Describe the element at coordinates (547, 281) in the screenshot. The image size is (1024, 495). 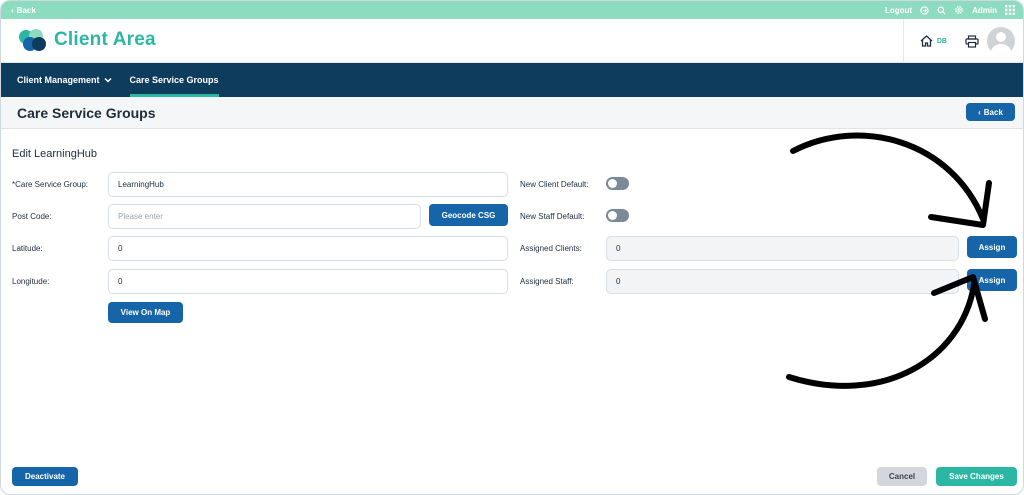
I see `assigned-staff-label: Assigned Staff:` at that location.